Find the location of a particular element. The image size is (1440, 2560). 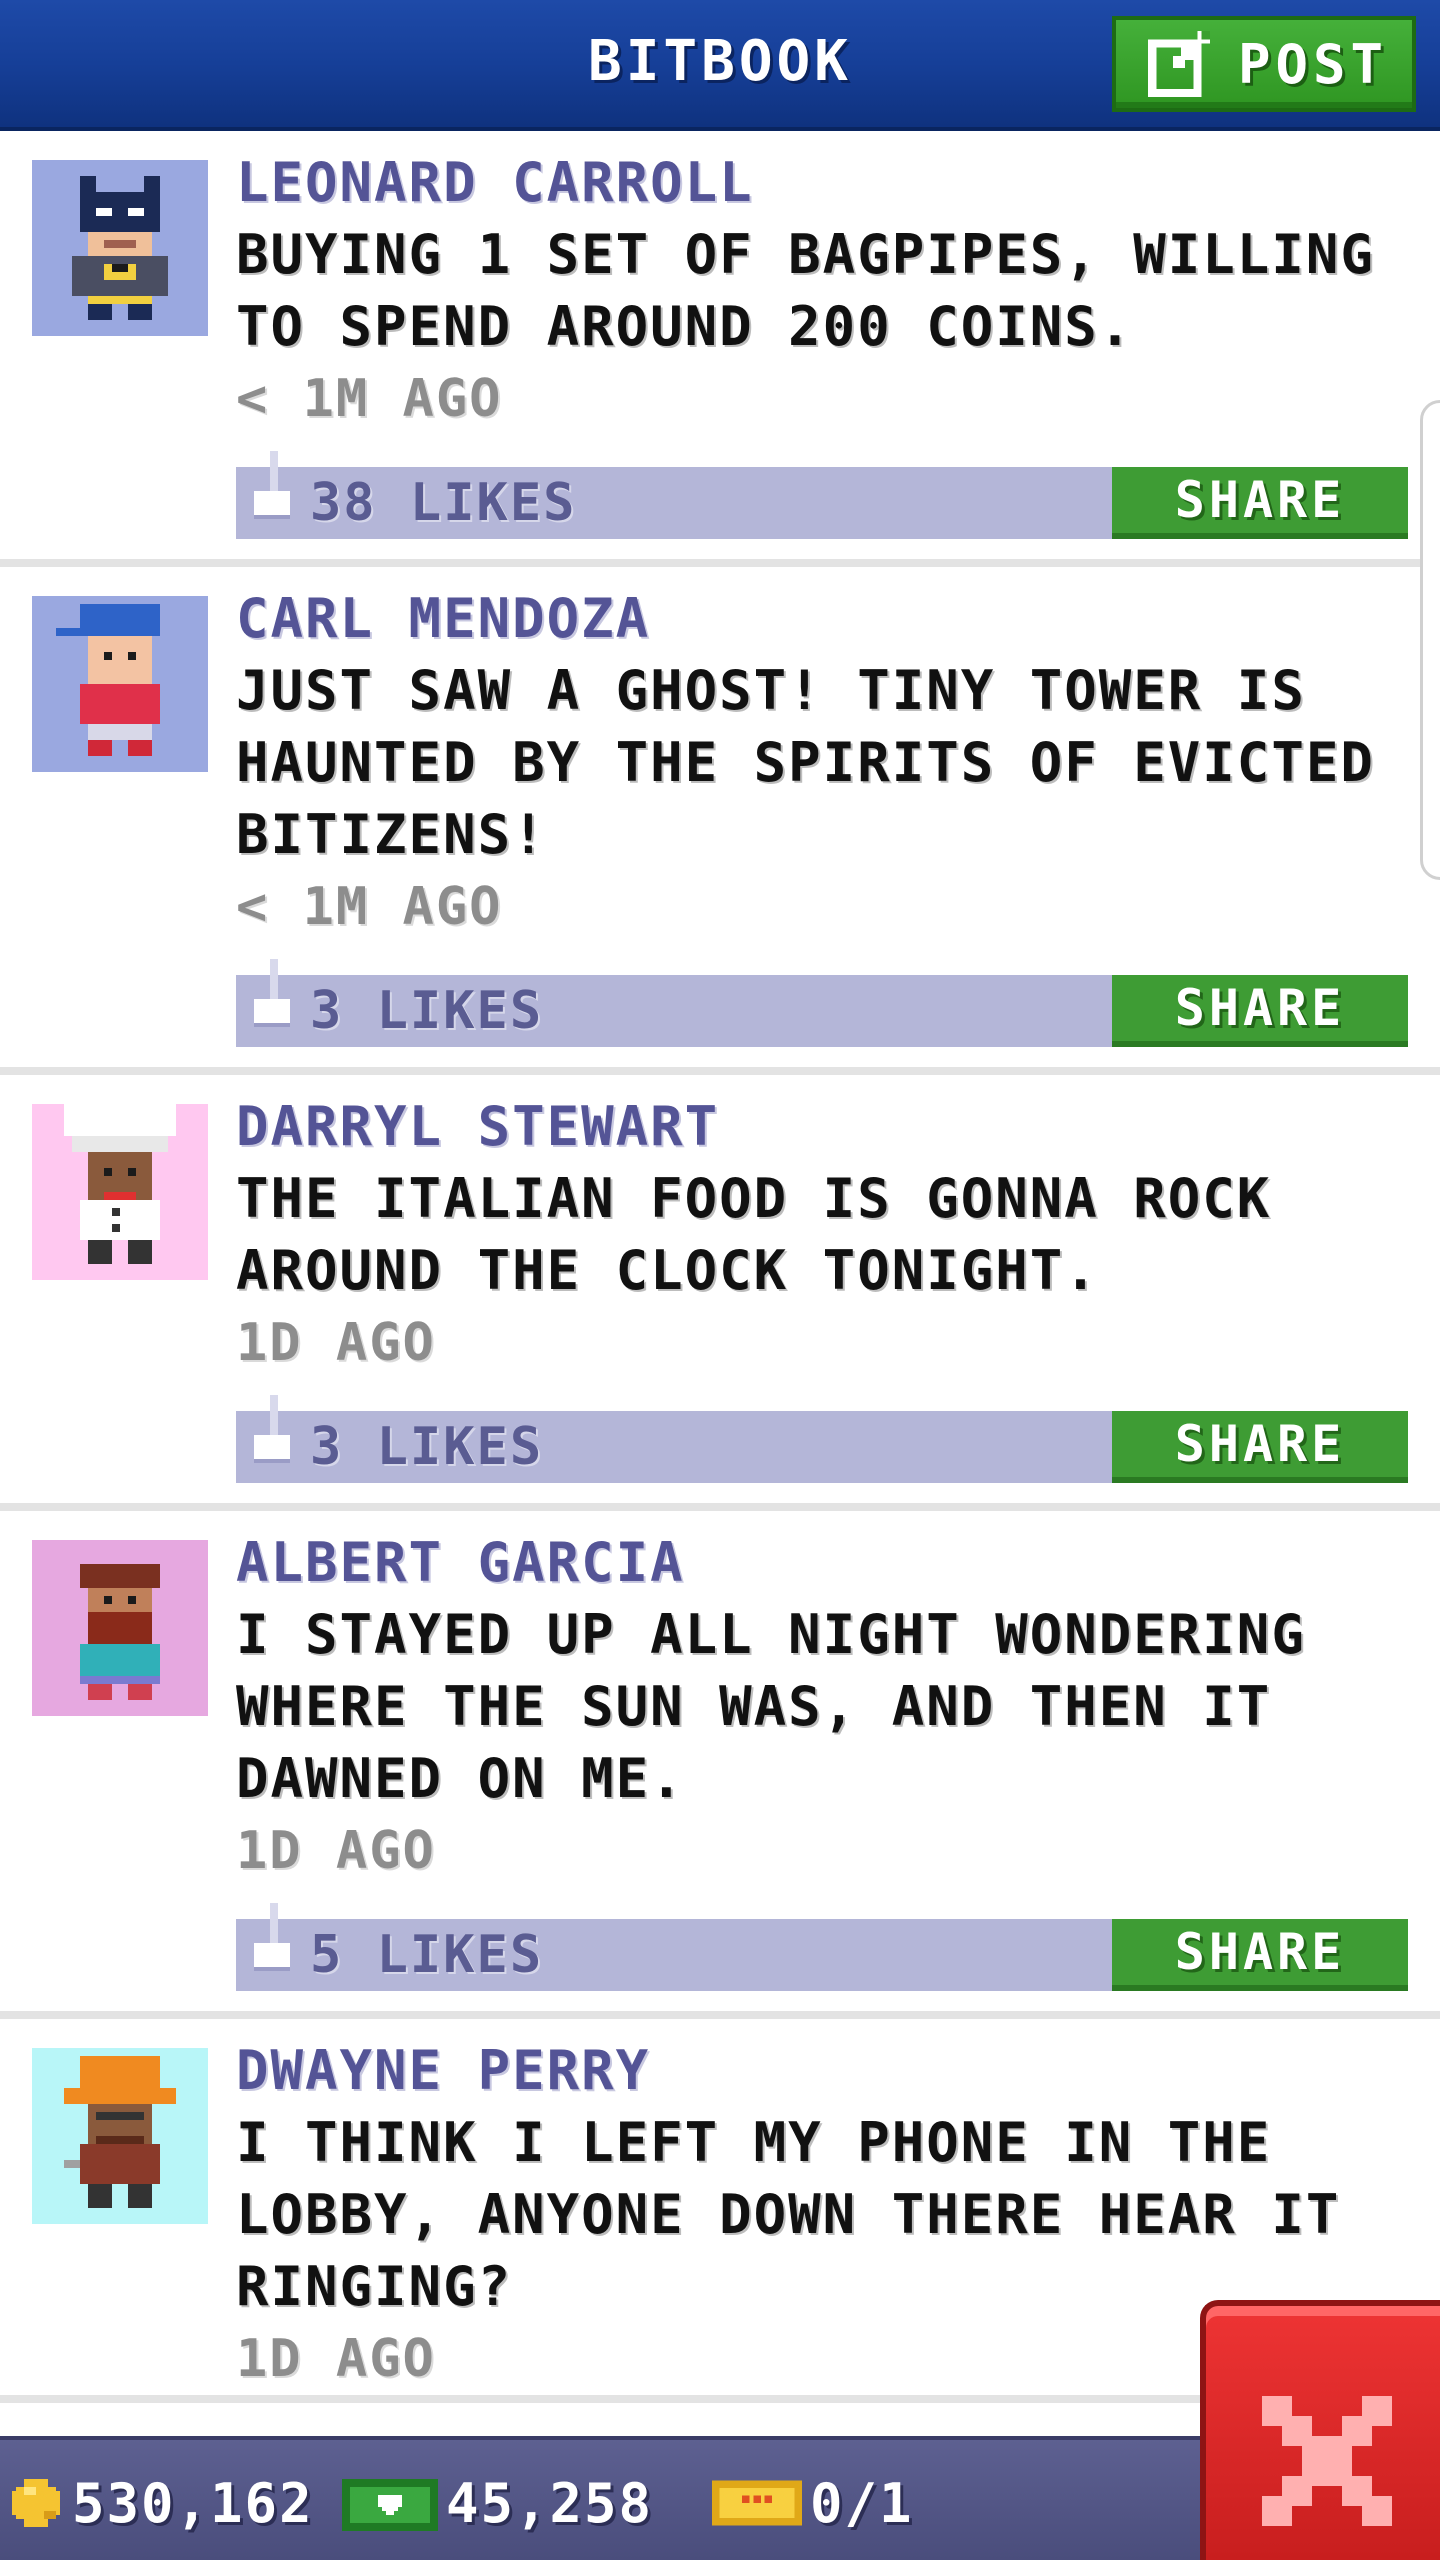

batman-avatar-icon is located at coordinates (120, 248).